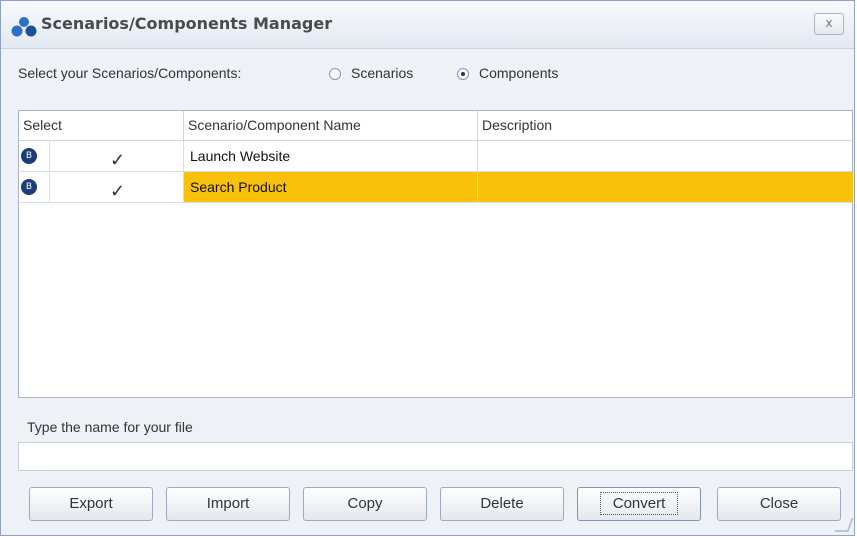  I want to click on column-header-name: Scenario/Component Name, so click(331, 125).